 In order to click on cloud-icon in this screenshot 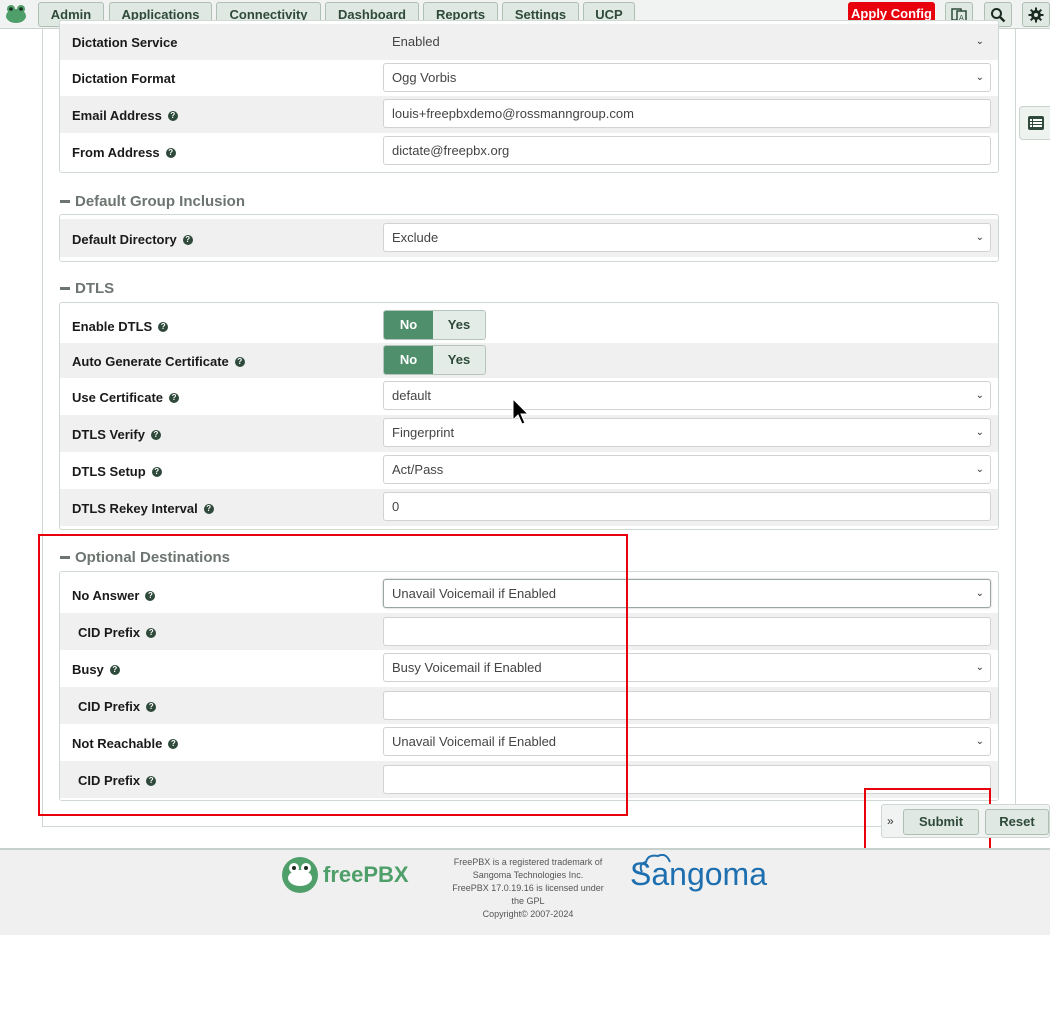, I will do `click(655, 863)`.